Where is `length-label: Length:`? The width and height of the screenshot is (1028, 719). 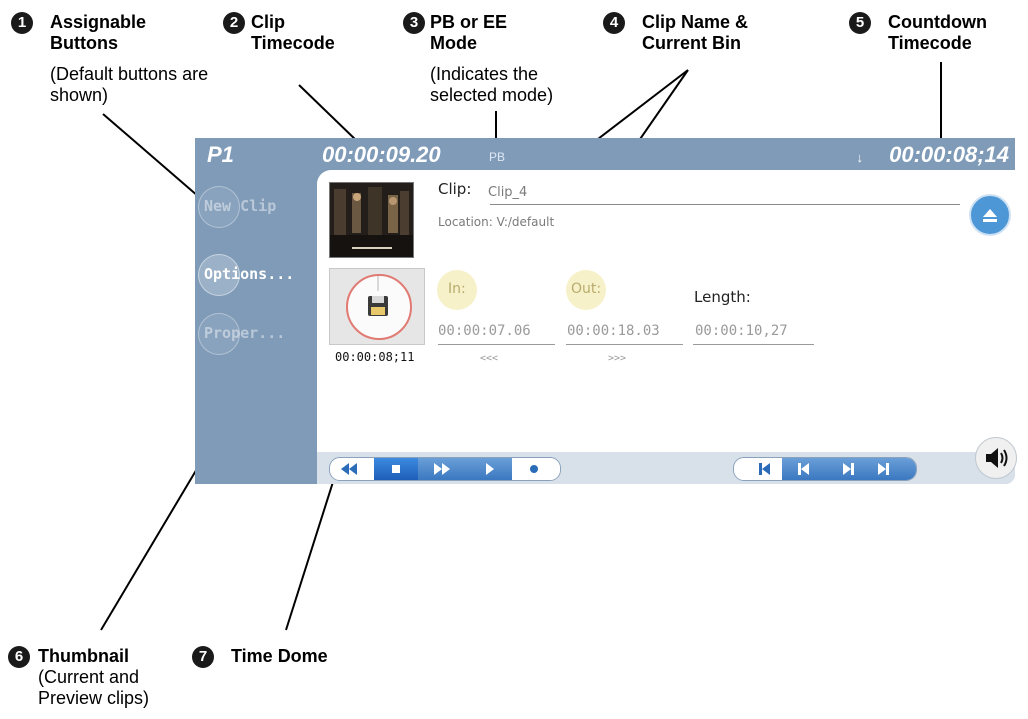
length-label: Length: is located at coordinates (722, 297).